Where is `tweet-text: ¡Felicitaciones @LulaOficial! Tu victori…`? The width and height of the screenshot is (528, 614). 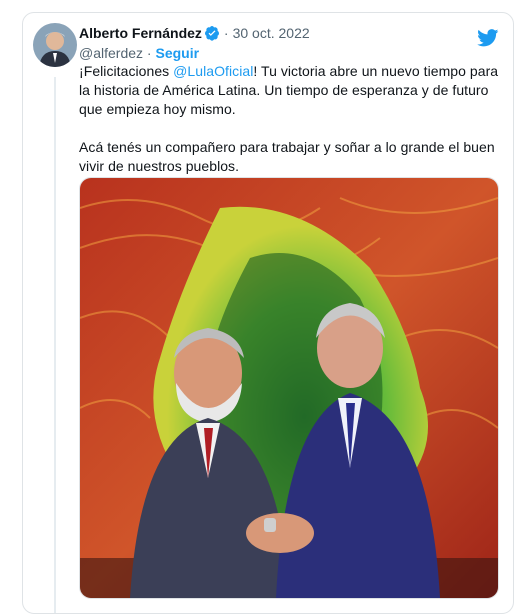 tweet-text: ¡Felicitaciones @LulaOficial! Tu victori… is located at coordinates (289, 119).